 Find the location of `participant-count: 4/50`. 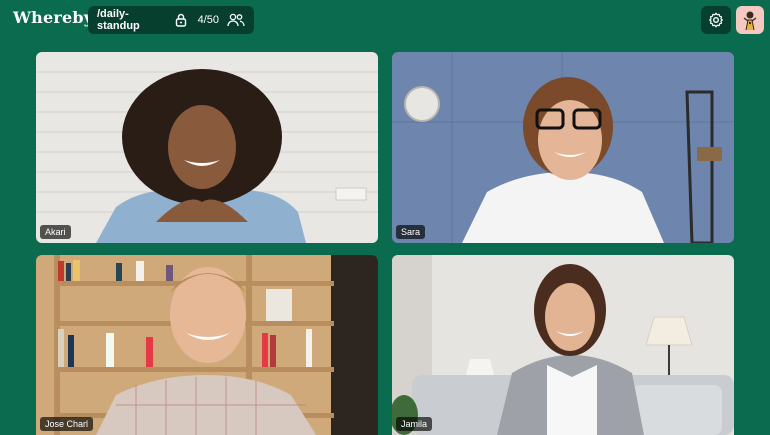

participant-count: 4/50 is located at coordinates (208, 20).